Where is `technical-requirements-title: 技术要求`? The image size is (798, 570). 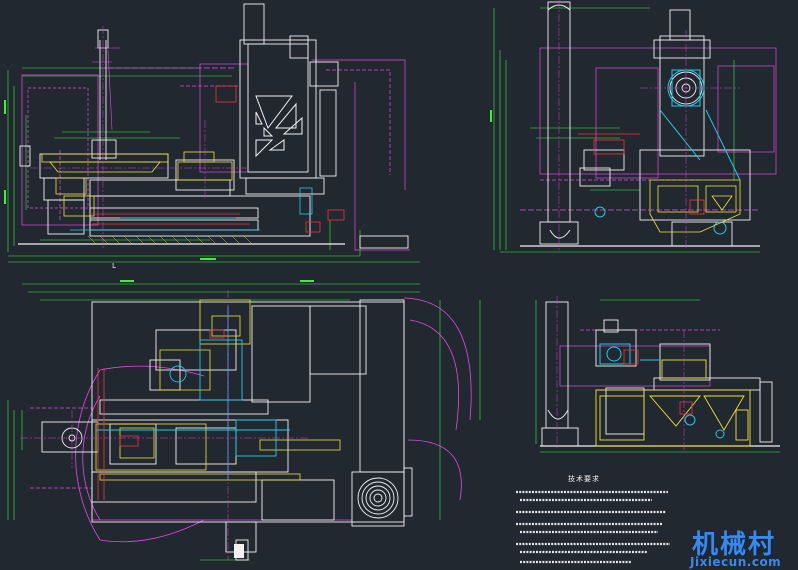 technical-requirements-title: 技术要求 is located at coordinates (584, 479).